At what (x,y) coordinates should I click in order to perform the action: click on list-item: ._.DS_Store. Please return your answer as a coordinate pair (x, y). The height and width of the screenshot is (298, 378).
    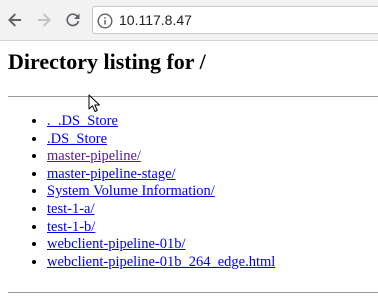
    Looking at the image, I should click on (161, 122).